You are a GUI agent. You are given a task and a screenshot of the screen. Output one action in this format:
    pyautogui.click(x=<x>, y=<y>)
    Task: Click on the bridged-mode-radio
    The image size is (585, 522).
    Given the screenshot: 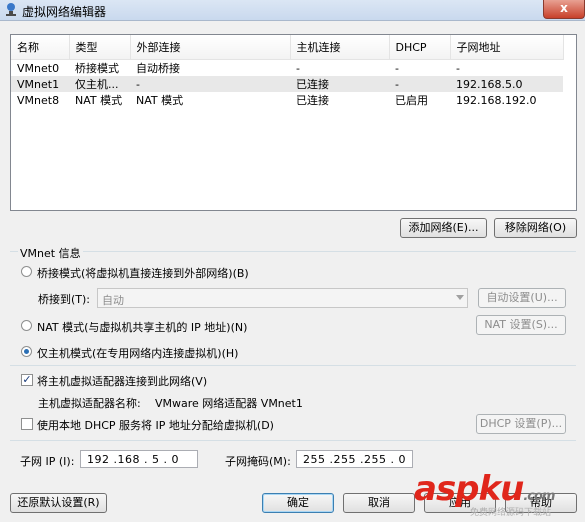 What is the action you would take?
    pyautogui.click(x=26, y=271)
    